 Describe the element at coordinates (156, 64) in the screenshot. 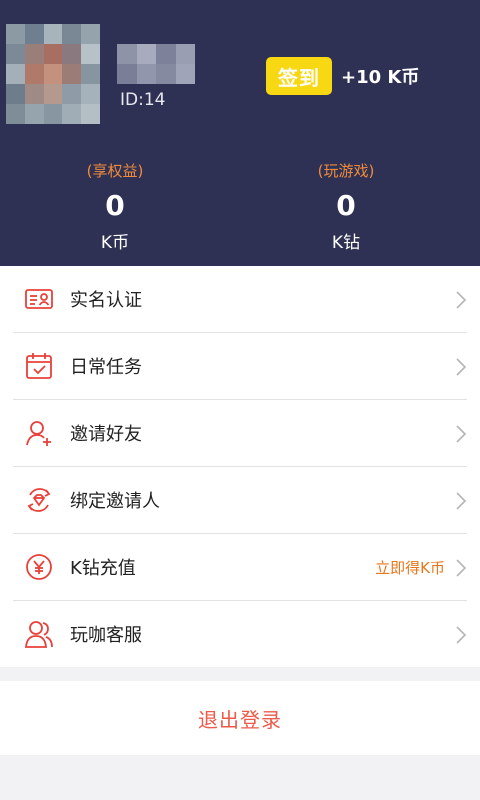

I see `nickname-blurred` at that location.